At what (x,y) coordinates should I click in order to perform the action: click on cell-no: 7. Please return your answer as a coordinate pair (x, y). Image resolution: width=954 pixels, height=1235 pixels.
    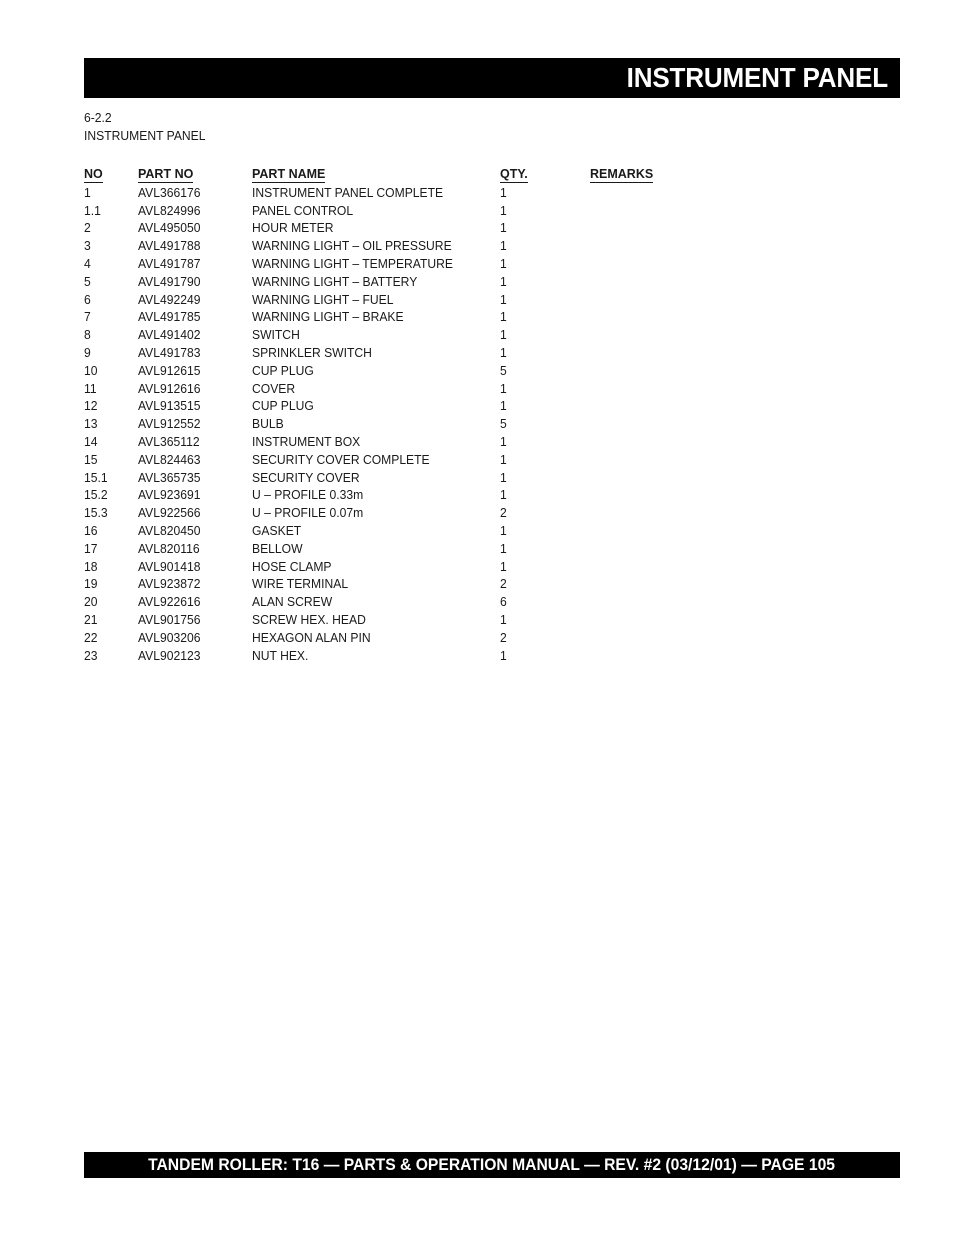
    Looking at the image, I should click on (87, 317).